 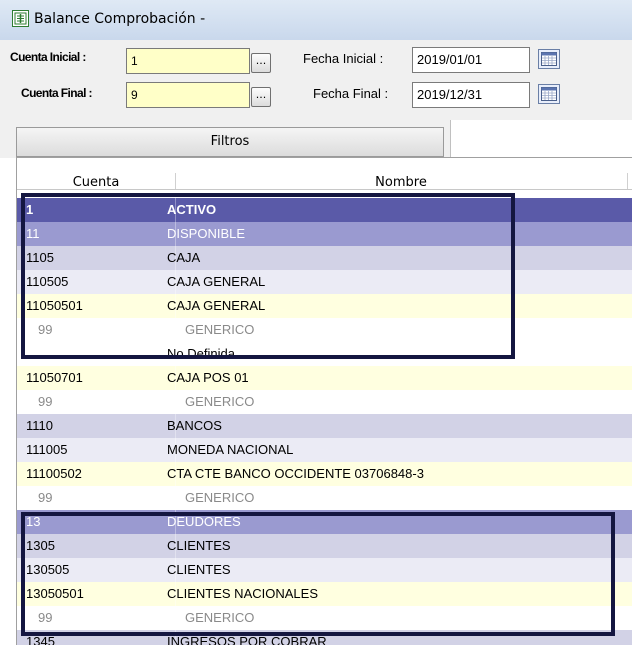 I want to click on cell-cuenta: 1345, so click(x=40, y=639).